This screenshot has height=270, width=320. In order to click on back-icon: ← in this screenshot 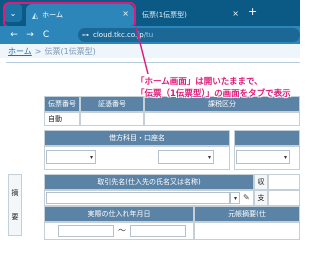, I will do `click(14, 35)`.